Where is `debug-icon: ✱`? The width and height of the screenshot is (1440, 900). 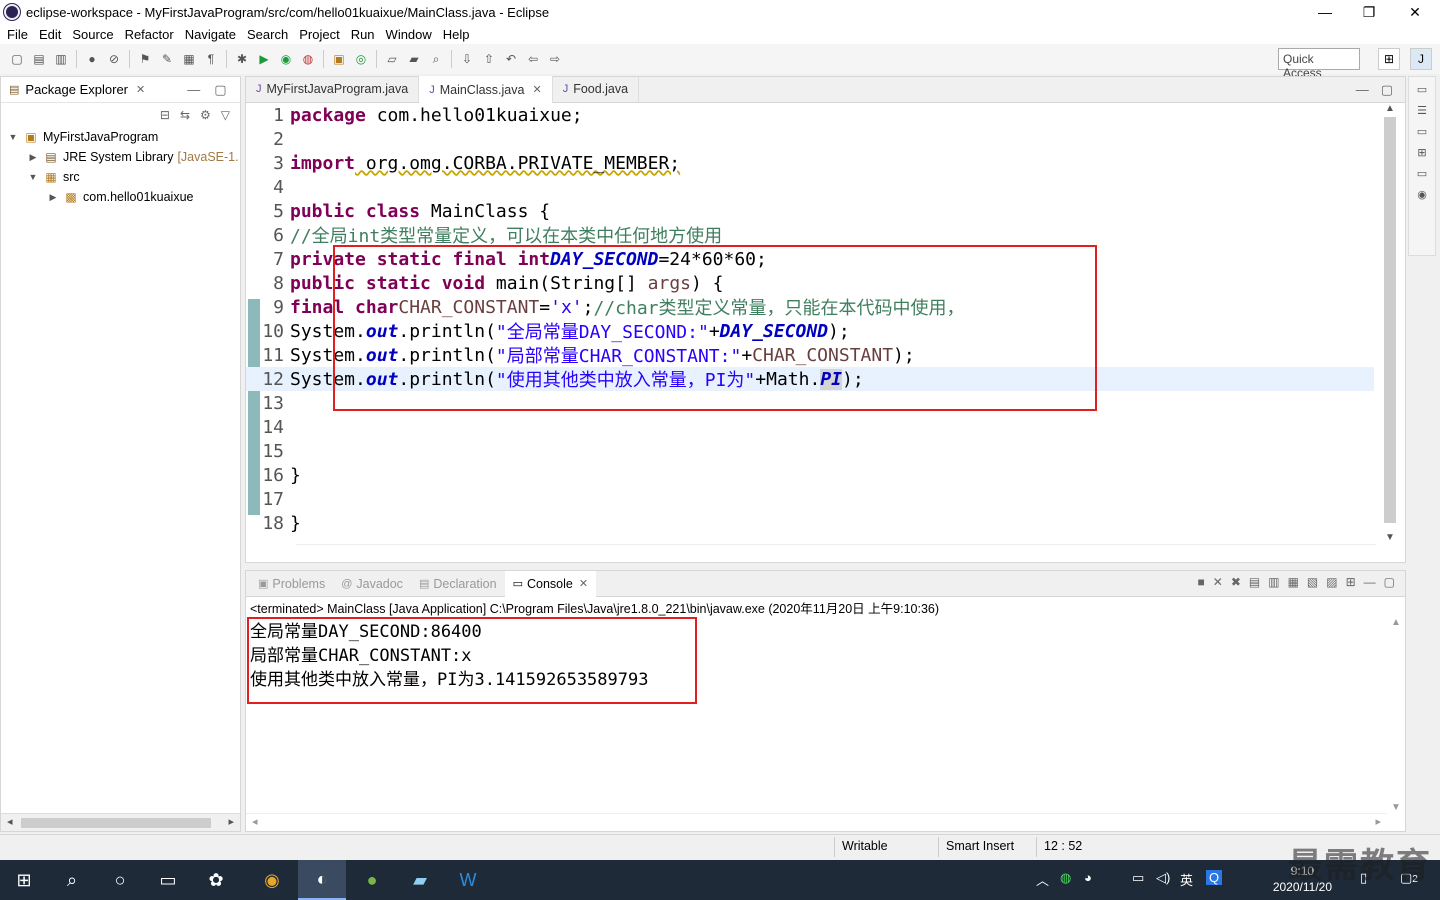 debug-icon: ✱ is located at coordinates (242, 59).